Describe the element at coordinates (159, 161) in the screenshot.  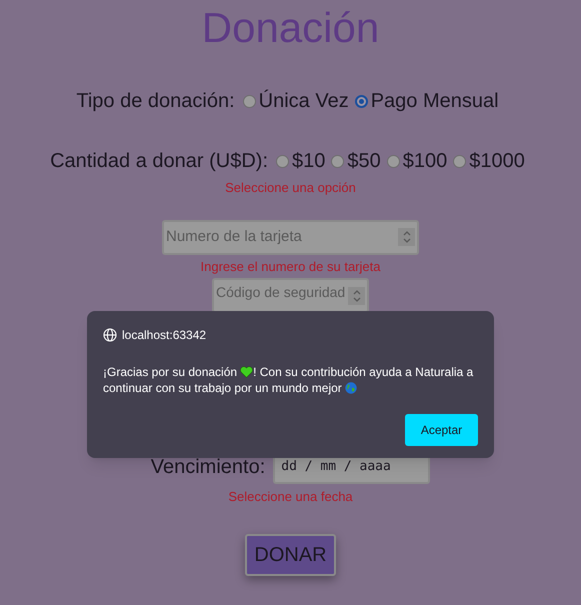
I see `field-label: Cantidad a donar (U$D):` at that location.